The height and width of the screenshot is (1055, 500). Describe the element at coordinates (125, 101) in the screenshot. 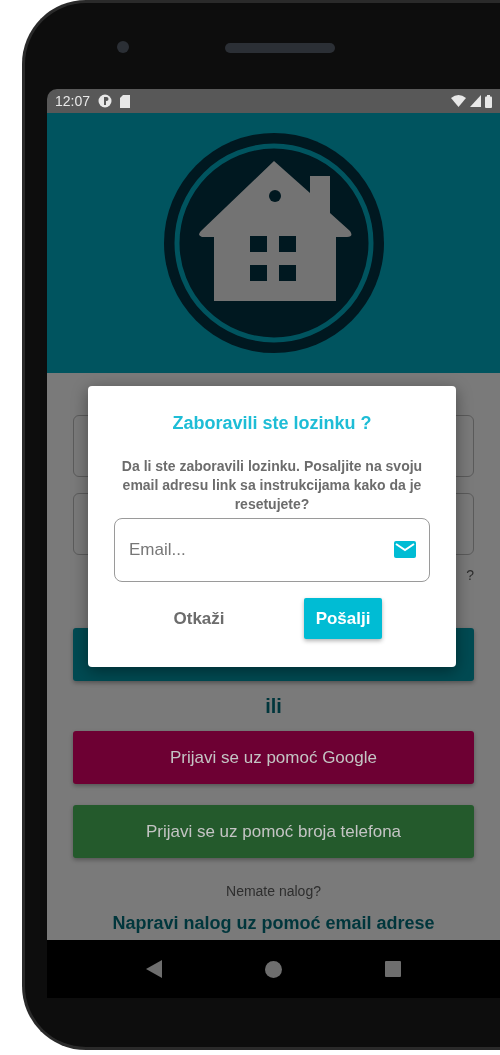

I see `sd-card-icon` at that location.